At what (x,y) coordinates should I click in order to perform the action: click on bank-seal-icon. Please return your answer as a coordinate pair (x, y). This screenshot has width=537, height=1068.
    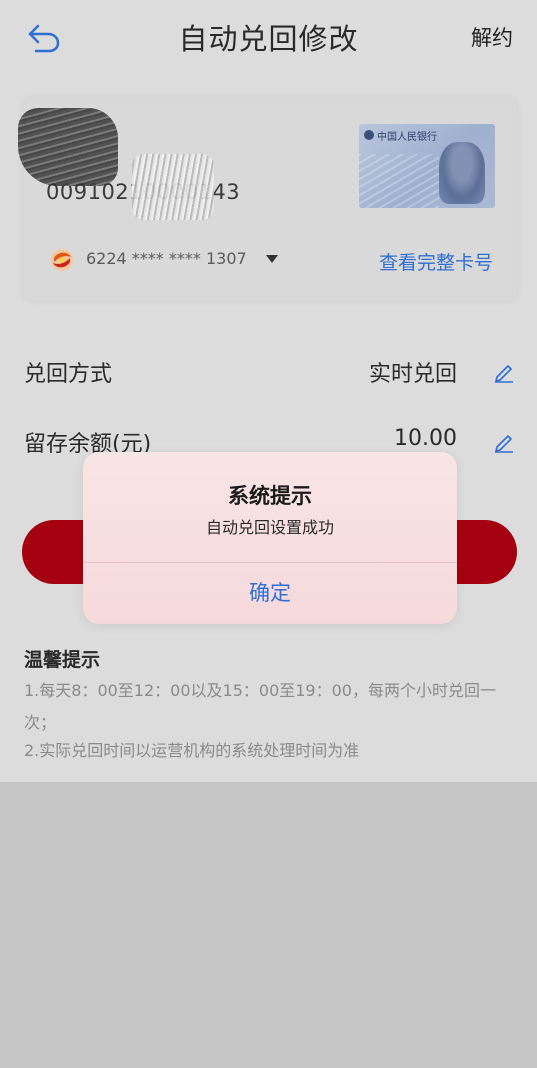
    Looking at the image, I should click on (369, 135).